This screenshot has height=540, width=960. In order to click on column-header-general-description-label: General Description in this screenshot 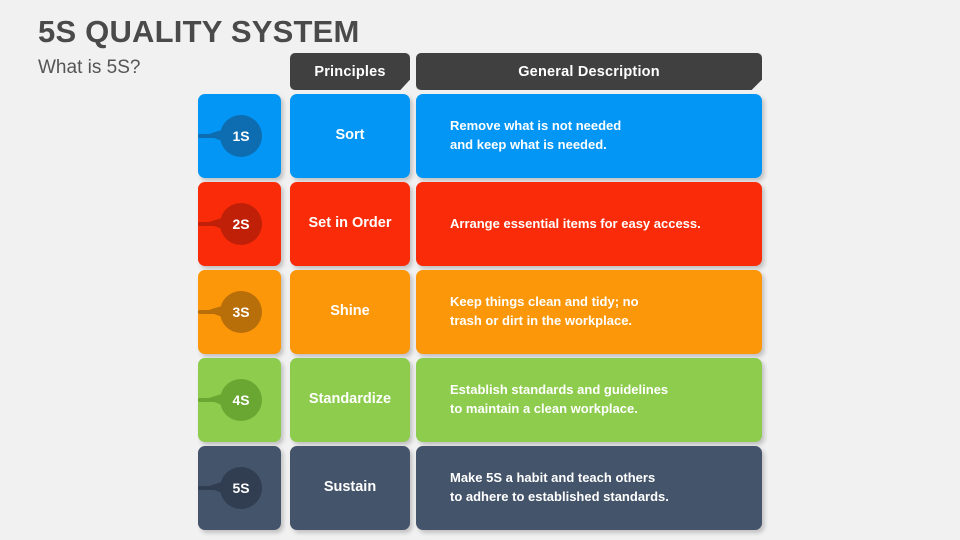, I will do `click(589, 71)`.